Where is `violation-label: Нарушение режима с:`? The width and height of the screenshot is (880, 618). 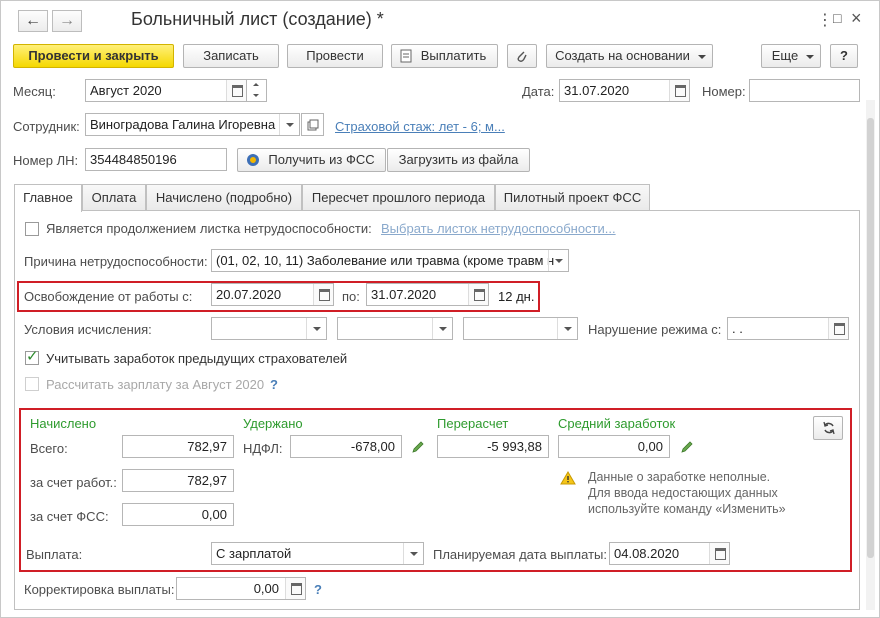 violation-label: Нарушение режима с: is located at coordinates (655, 329).